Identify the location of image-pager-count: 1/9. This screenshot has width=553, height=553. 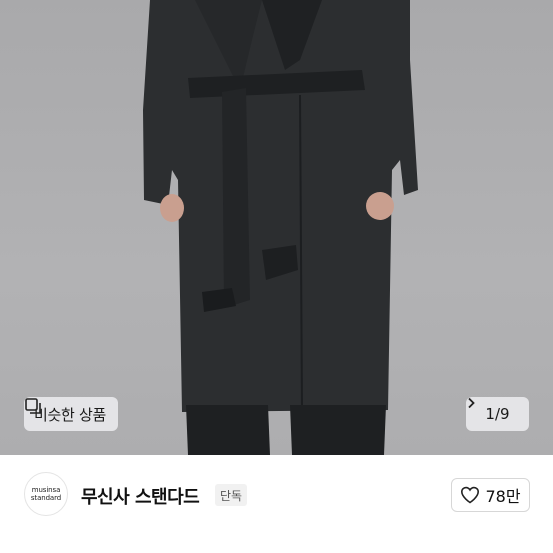
(497, 414).